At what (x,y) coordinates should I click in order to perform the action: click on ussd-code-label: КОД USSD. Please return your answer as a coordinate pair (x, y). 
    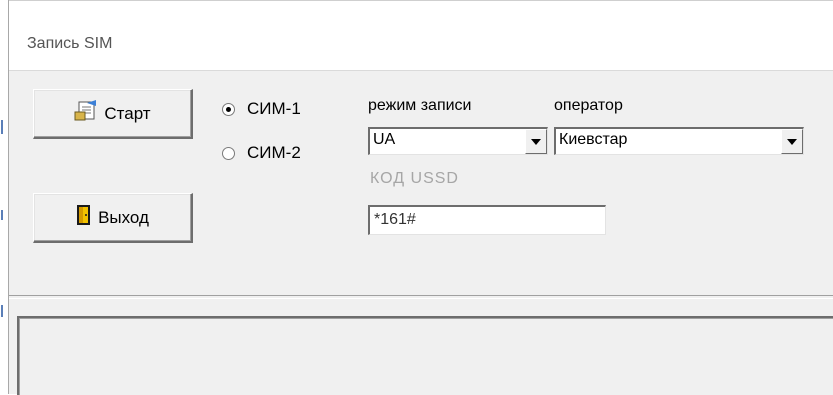
    Looking at the image, I should click on (414, 178).